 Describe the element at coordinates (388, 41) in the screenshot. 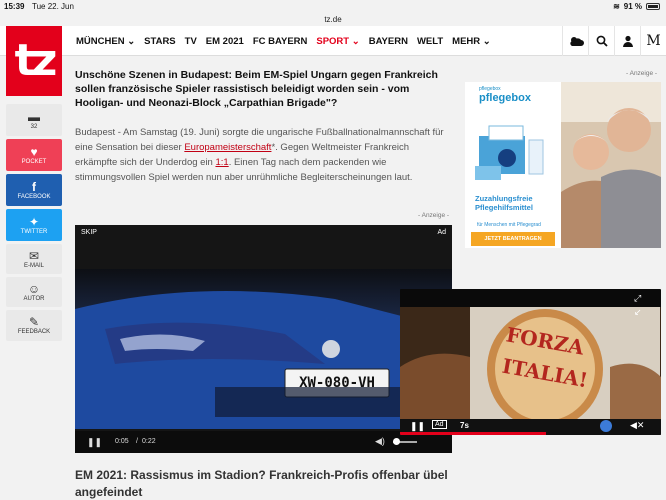

I see `nav-item-6: BAYERN` at that location.